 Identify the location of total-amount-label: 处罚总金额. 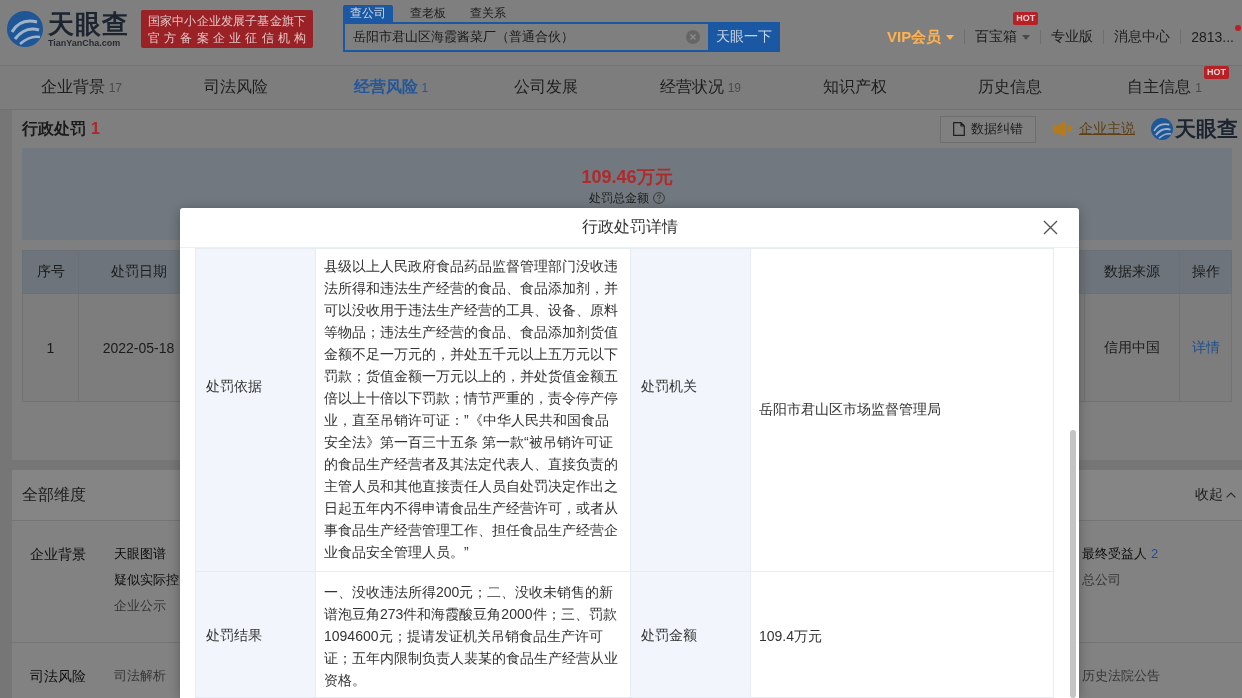
(619, 198).